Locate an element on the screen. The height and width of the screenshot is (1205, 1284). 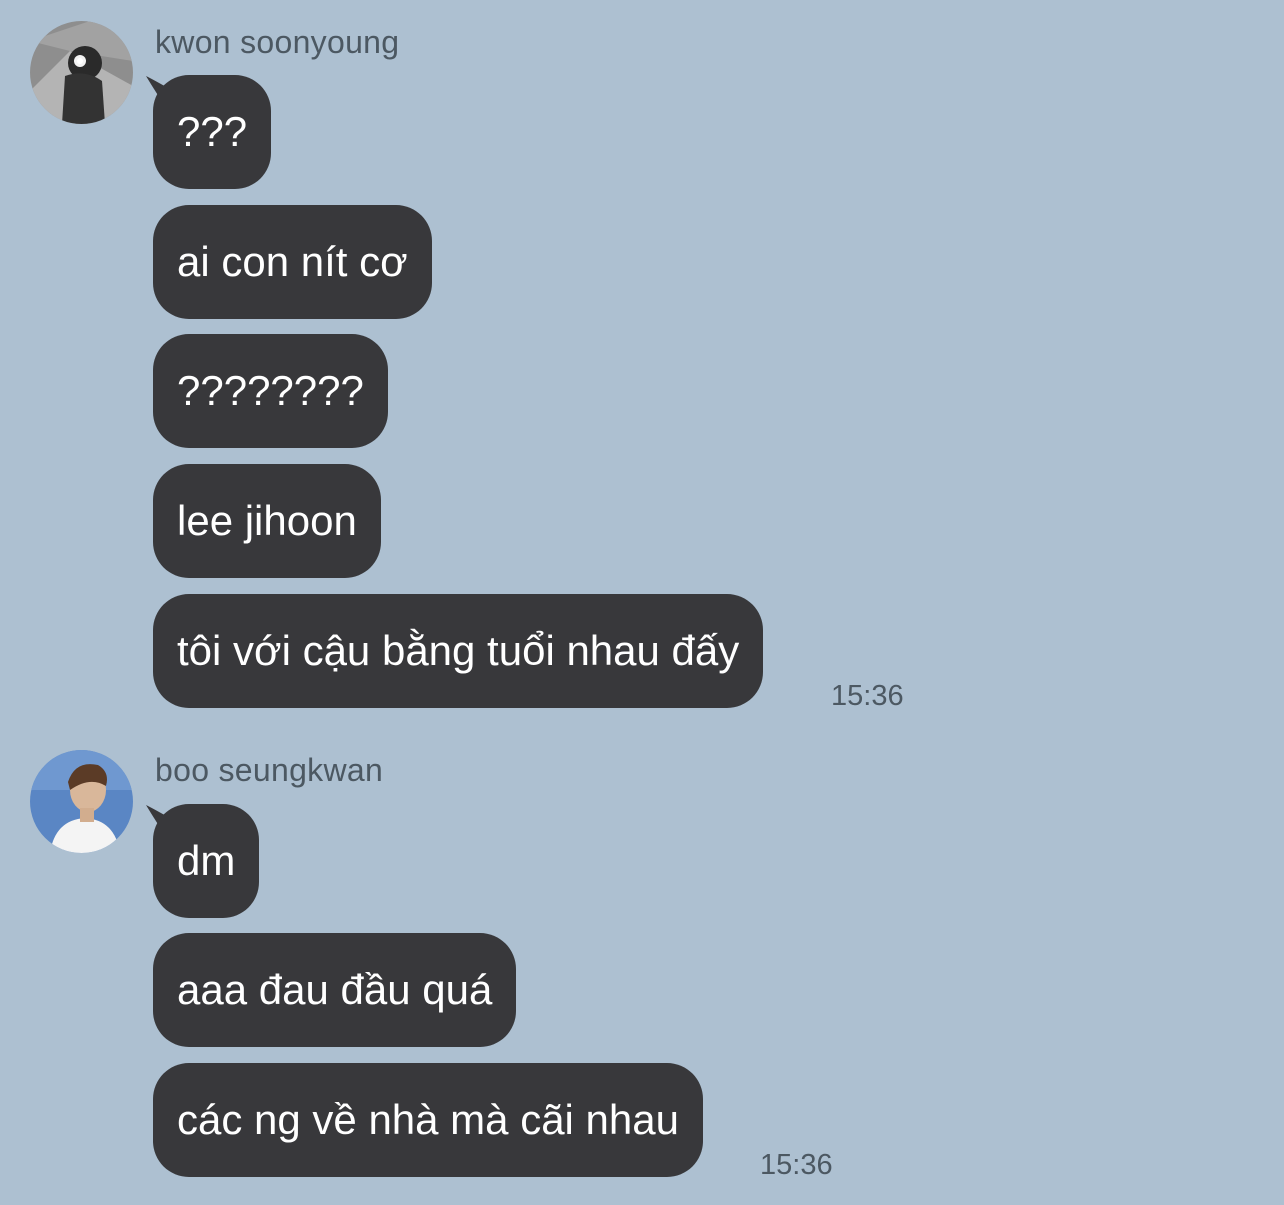
message-bubble: các ng về nhà mà cãi nhau is located at coordinates (428, 1120).